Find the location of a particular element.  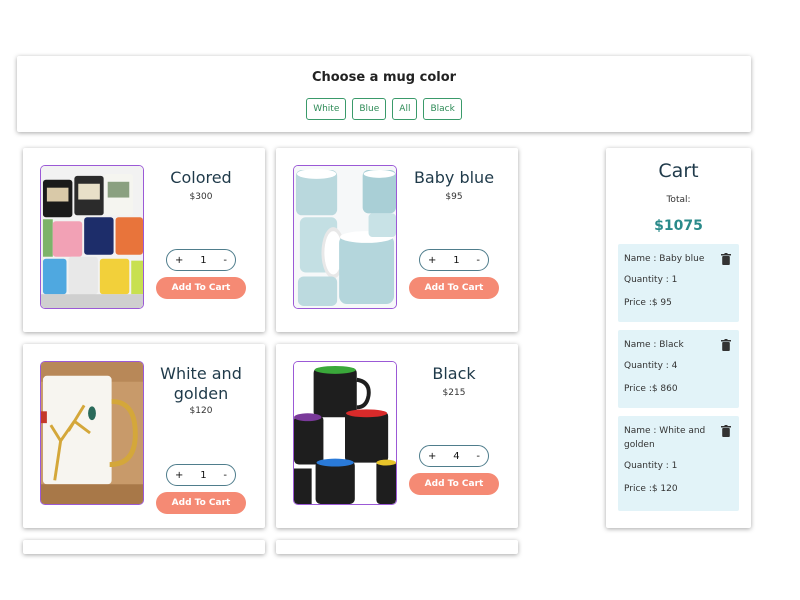

cart-item-price: Price :$ 95 is located at coordinates (648, 303).